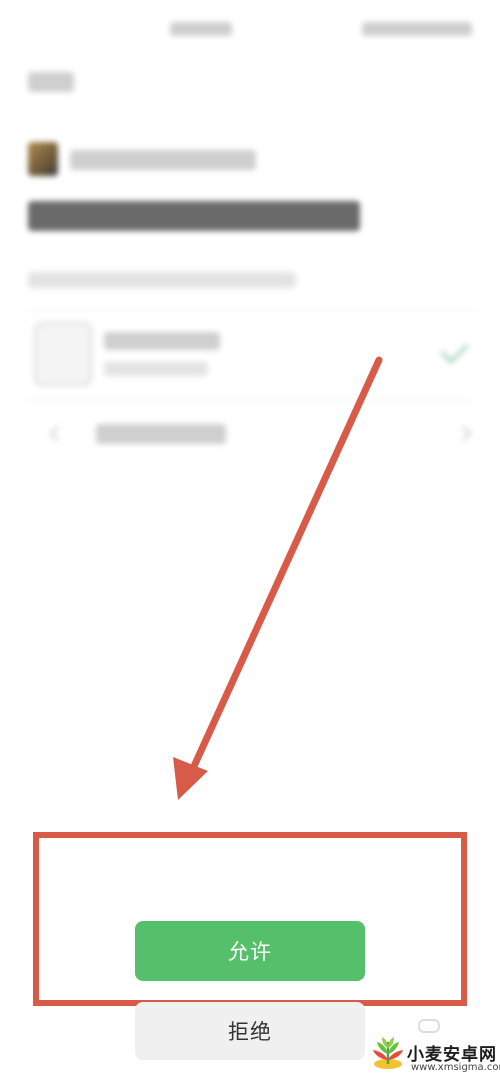 Image resolution: width=500 pixels, height=1076 pixels. I want to click on chevron-right-icon, so click(463, 433).